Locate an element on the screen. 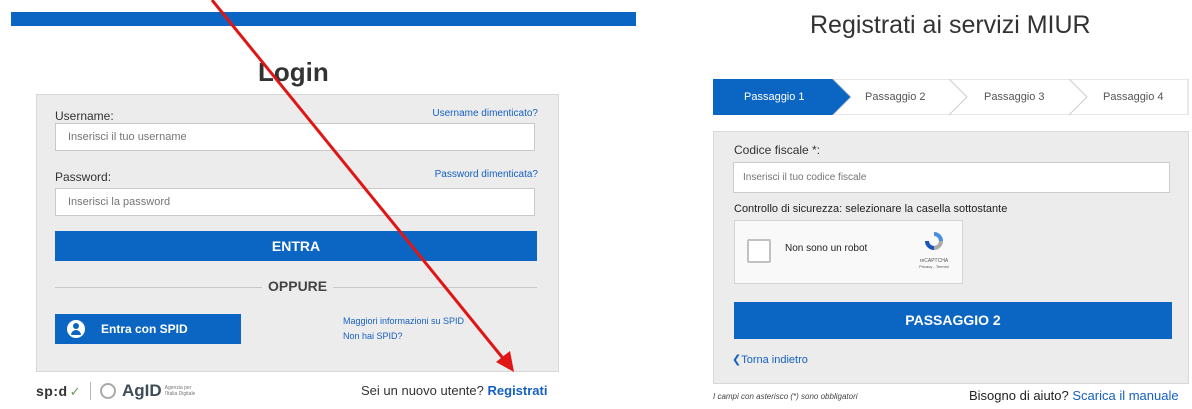 The height and width of the screenshot is (409, 1192). register-title: Registrati ai servizi MIUR is located at coordinates (950, 25).